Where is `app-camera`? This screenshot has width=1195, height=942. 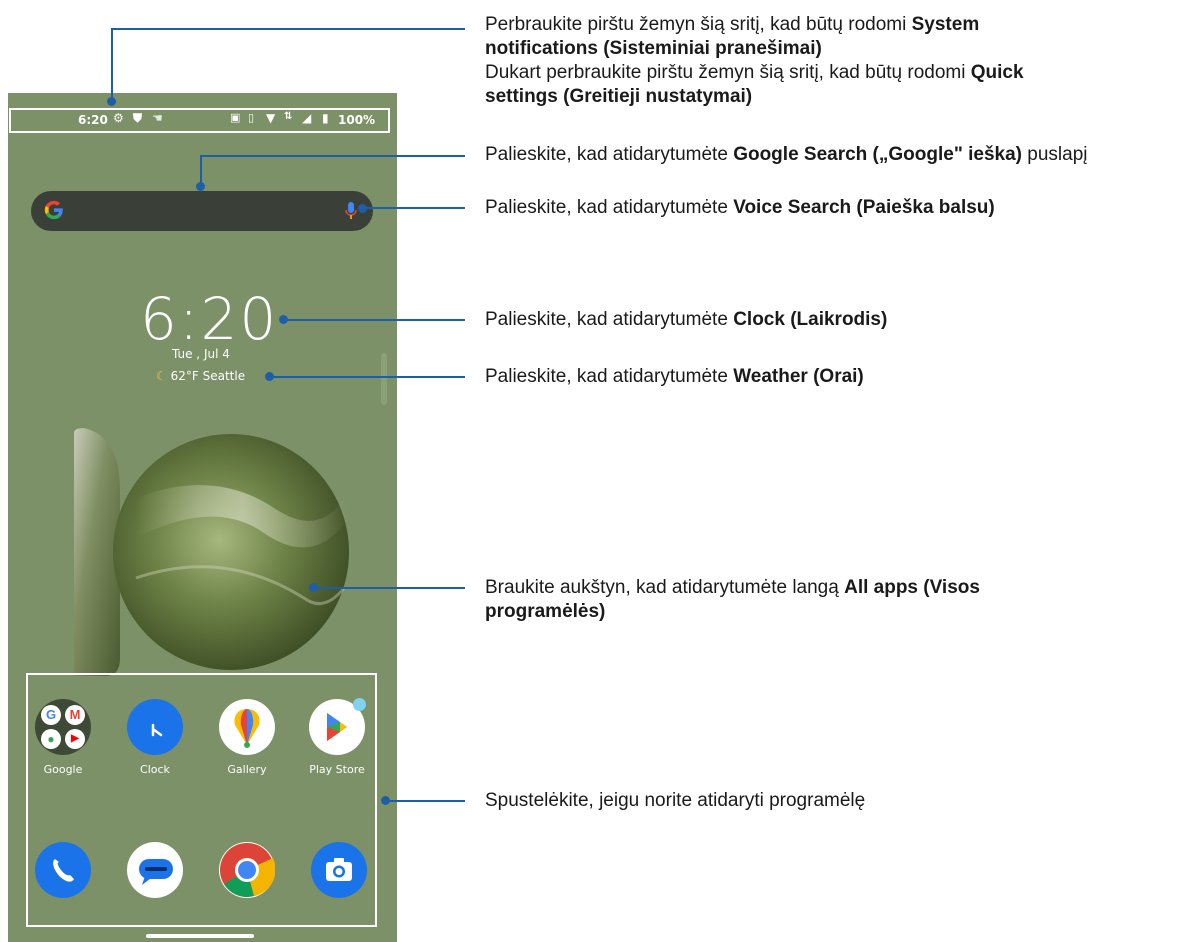
app-camera is located at coordinates (339, 870).